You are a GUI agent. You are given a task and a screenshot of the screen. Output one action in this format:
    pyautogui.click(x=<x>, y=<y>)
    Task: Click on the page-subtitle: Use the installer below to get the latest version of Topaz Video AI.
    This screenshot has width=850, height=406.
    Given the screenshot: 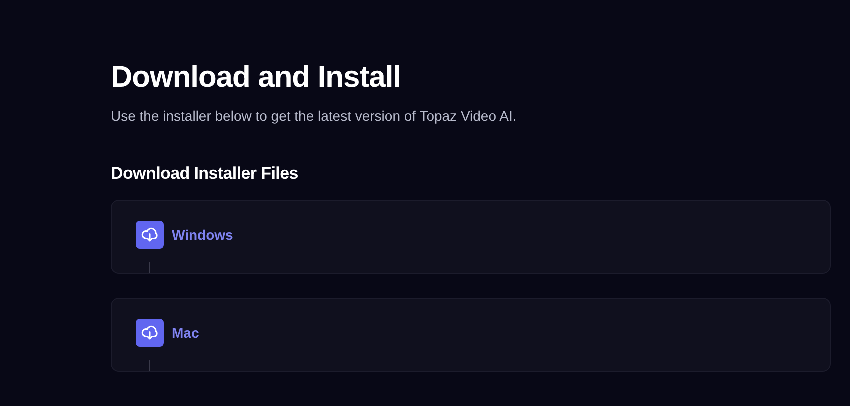 What is the action you would take?
    pyautogui.click(x=314, y=116)
    